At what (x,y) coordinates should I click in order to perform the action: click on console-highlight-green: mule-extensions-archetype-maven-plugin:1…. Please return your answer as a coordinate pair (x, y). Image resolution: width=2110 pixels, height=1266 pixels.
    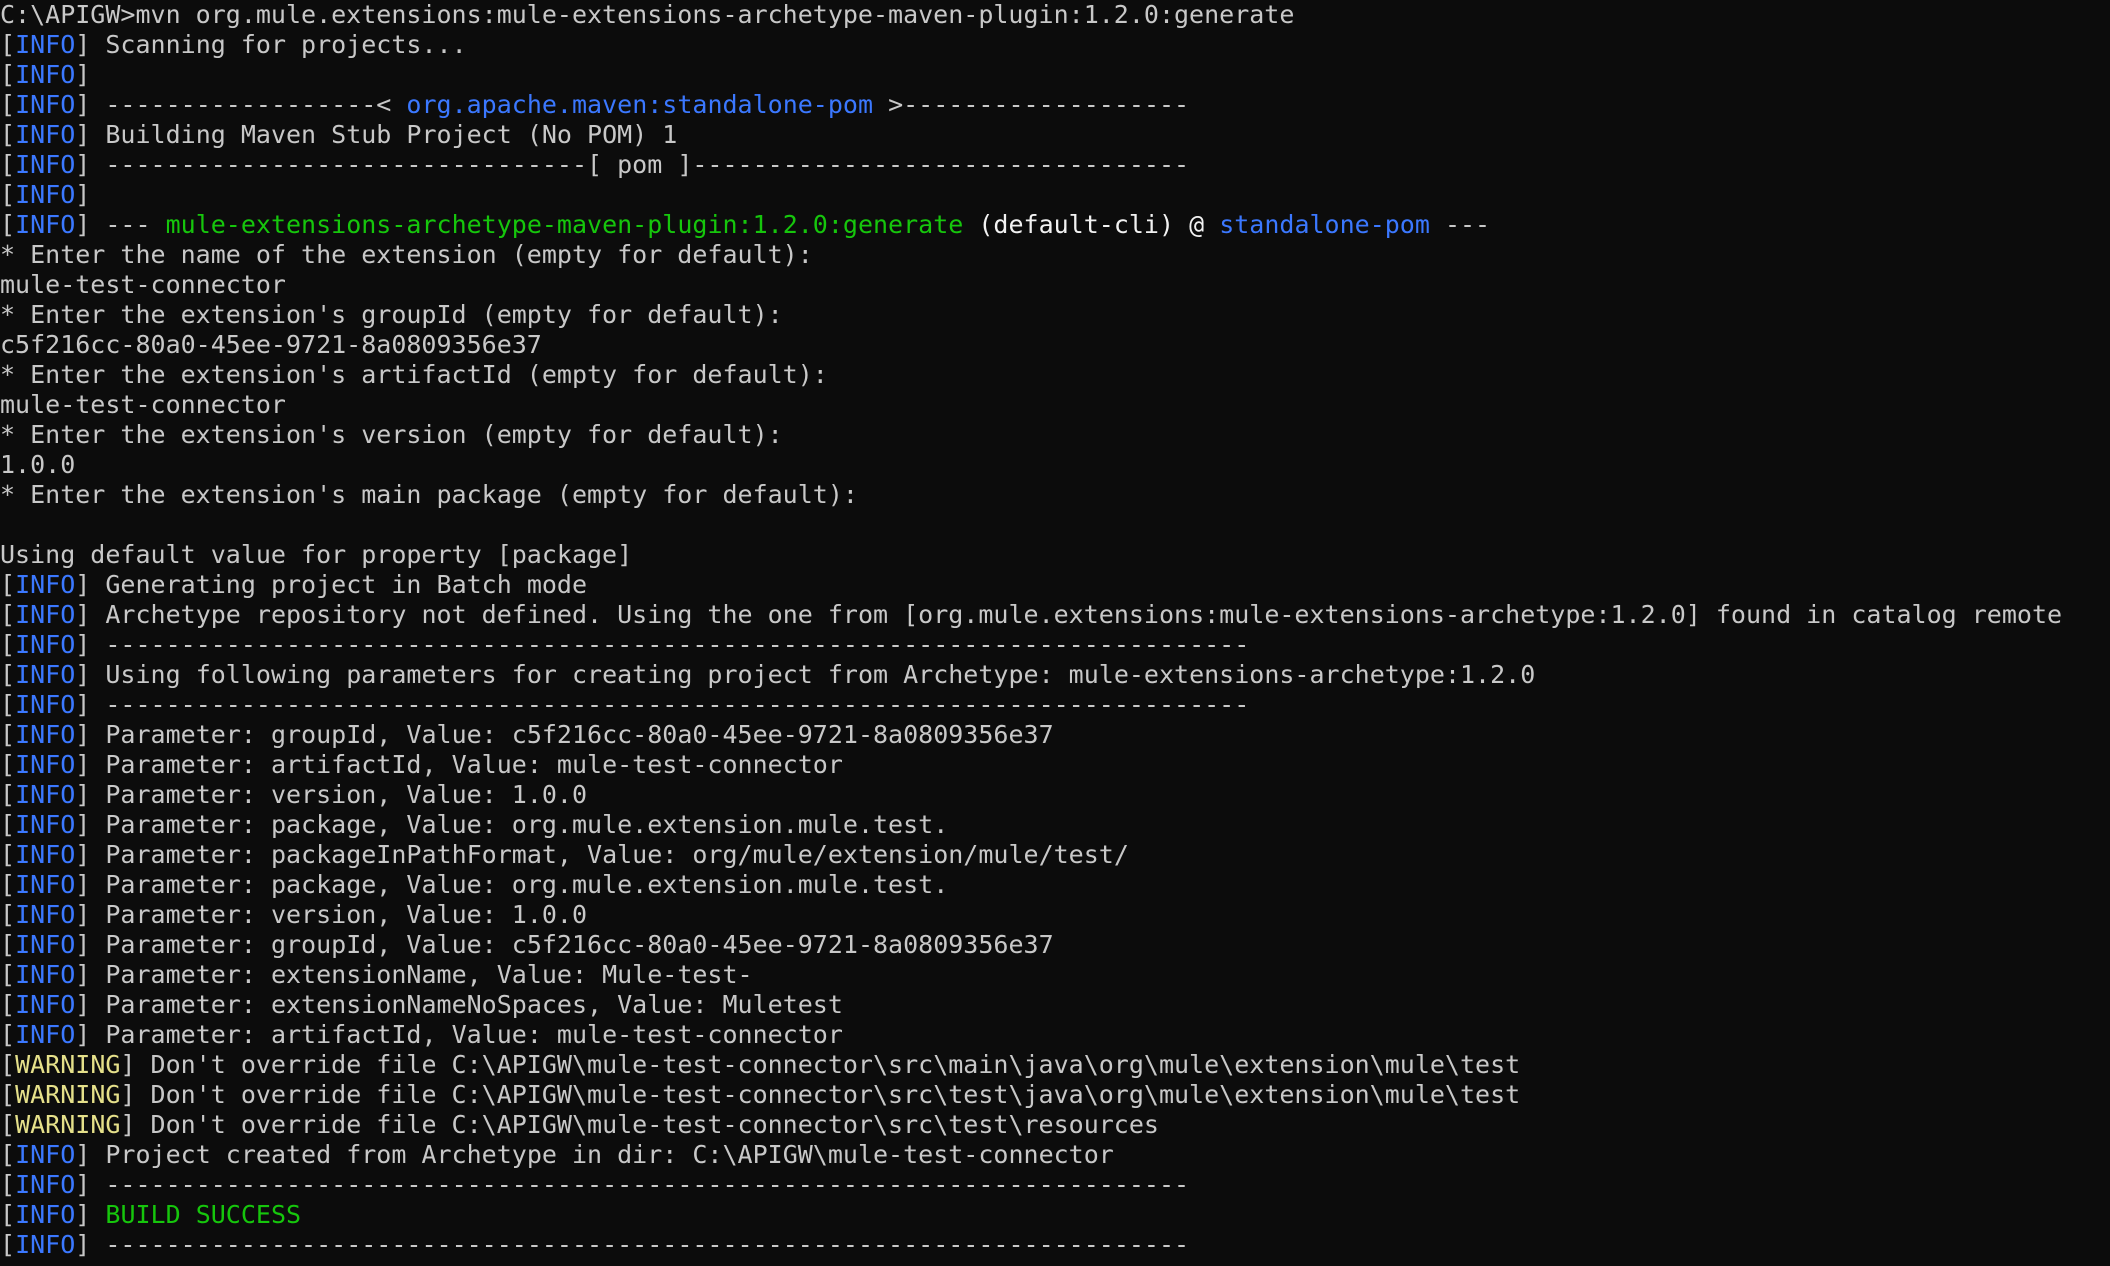
    Looking at the image, I should click on (564, 224).